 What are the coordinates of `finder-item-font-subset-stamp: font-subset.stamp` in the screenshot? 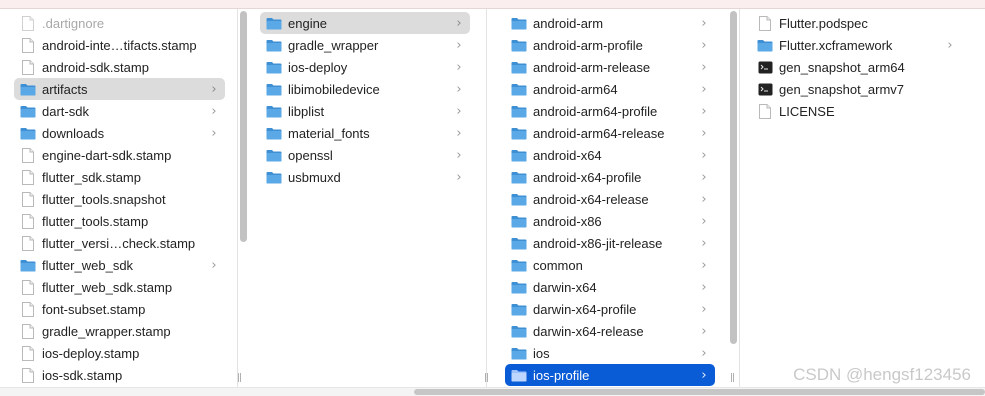 It's located at (119, 309).